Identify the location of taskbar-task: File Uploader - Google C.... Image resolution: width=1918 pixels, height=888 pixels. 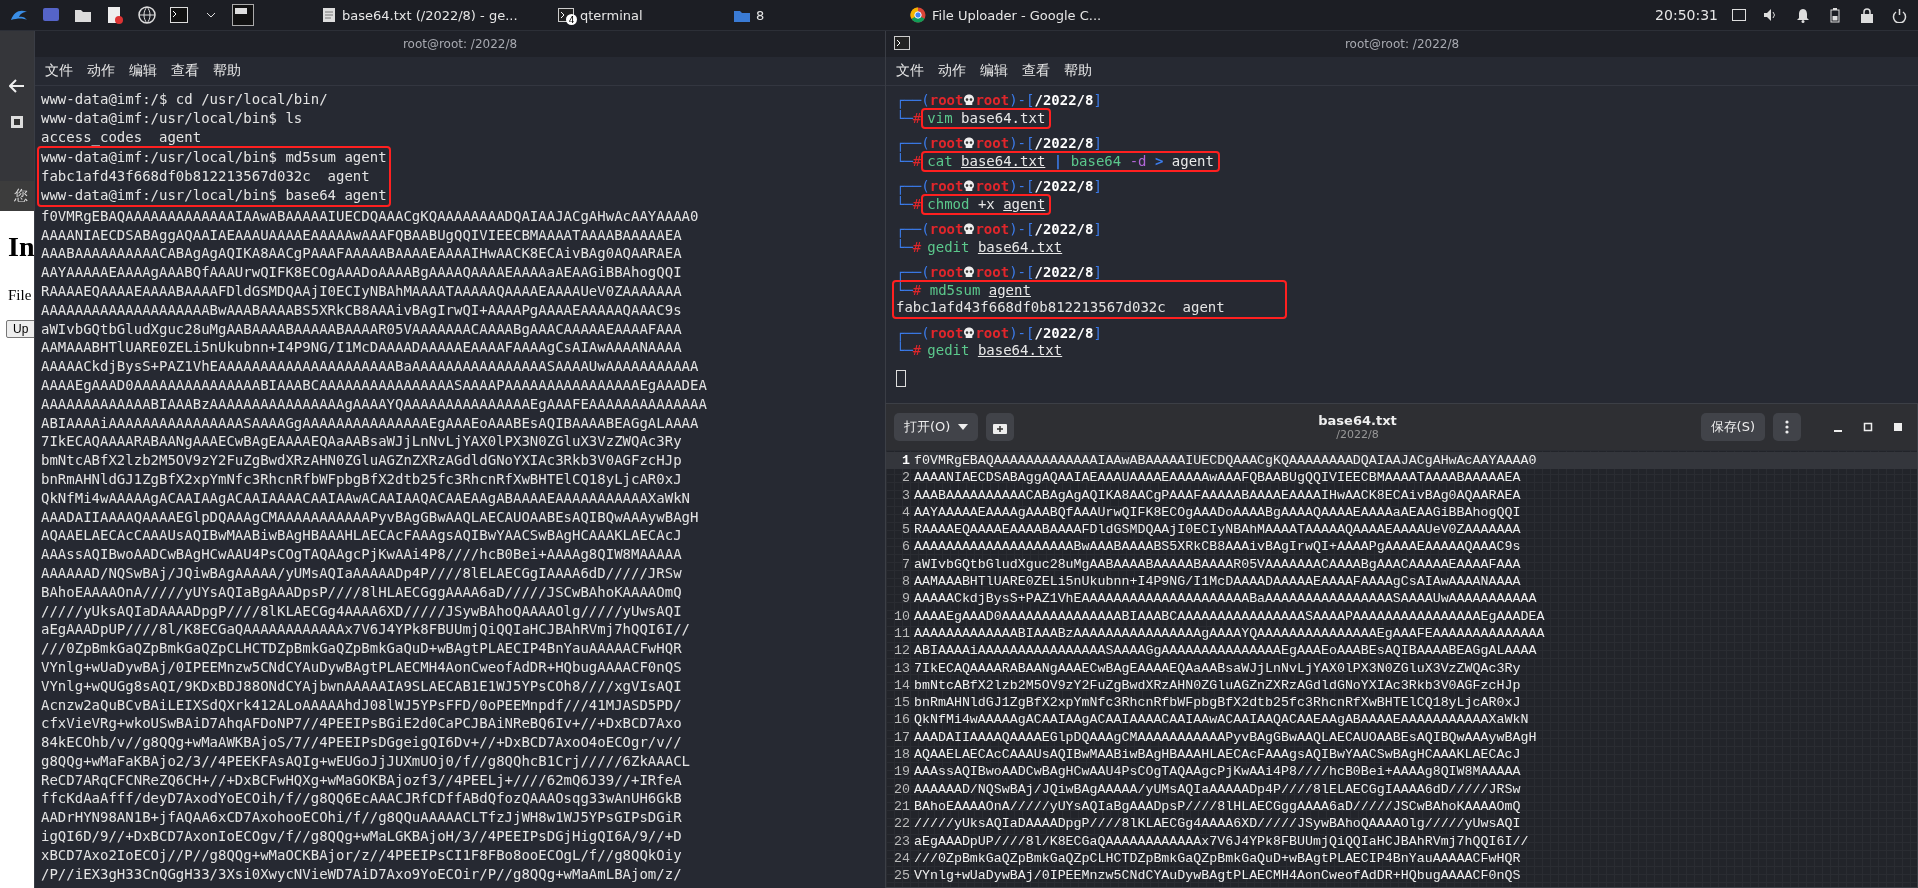
(1040, 15).